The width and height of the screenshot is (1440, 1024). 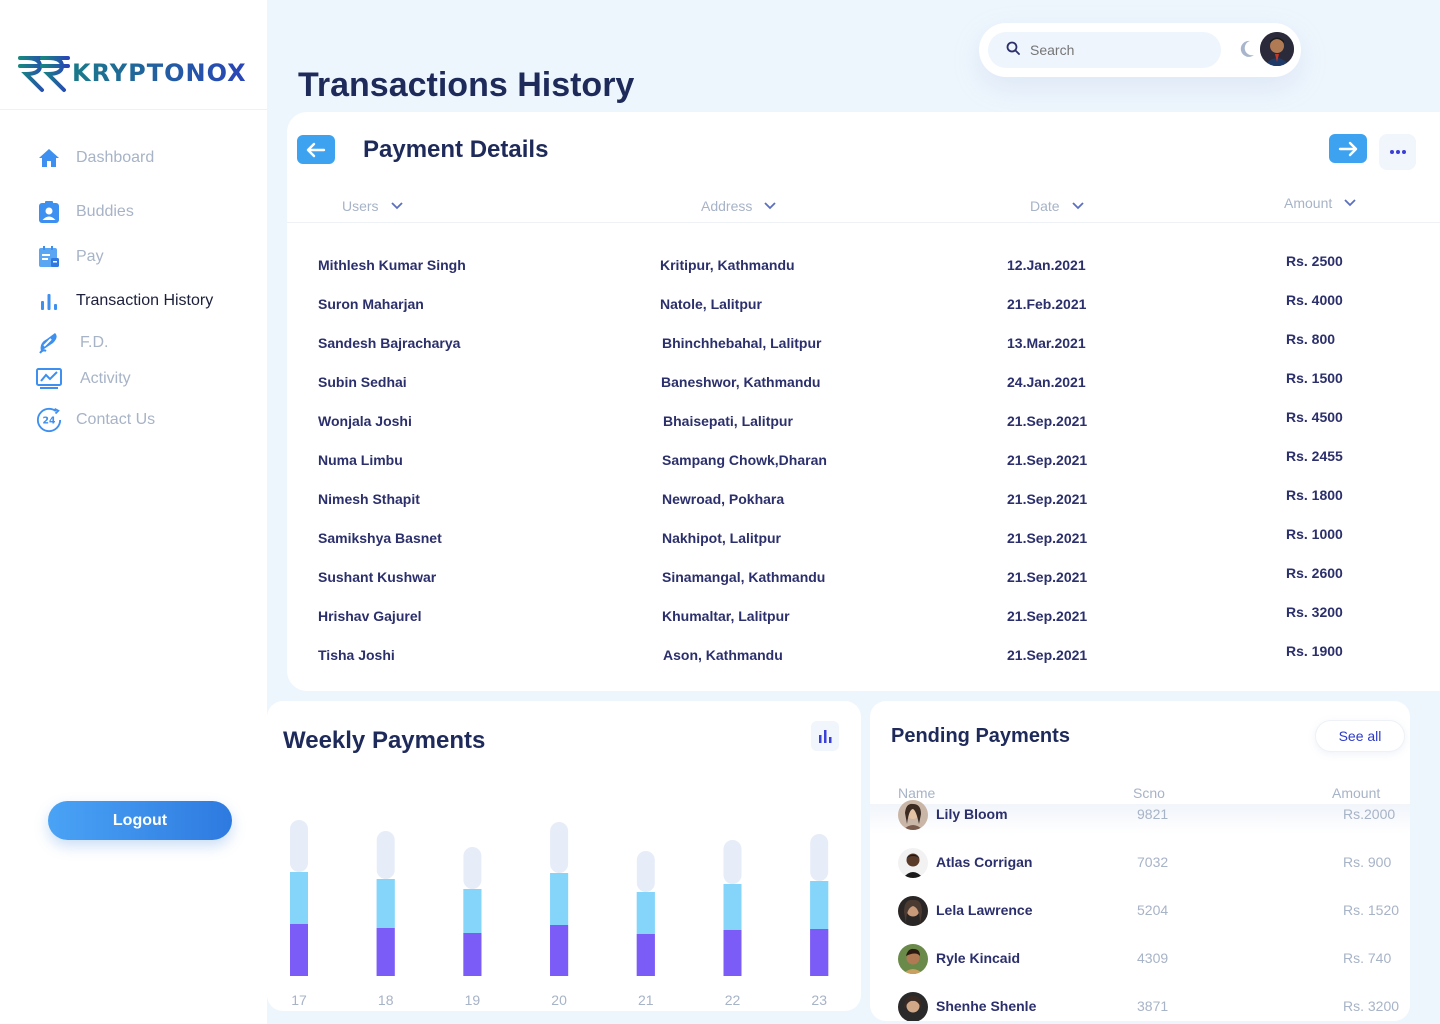 What do you see at coordinates (1153, 958) in the screenshot?
I see `pending-scno: 4309` at bounding box center [1153, 958].